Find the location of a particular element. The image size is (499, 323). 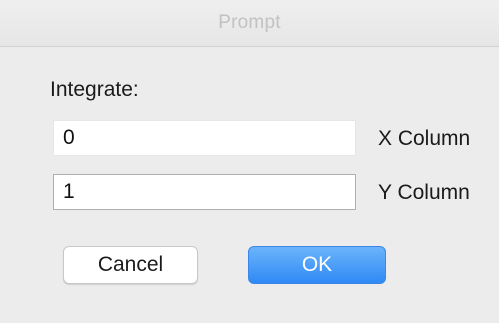

cancel-button-label: Cancel is located at coordinates (130, 264).